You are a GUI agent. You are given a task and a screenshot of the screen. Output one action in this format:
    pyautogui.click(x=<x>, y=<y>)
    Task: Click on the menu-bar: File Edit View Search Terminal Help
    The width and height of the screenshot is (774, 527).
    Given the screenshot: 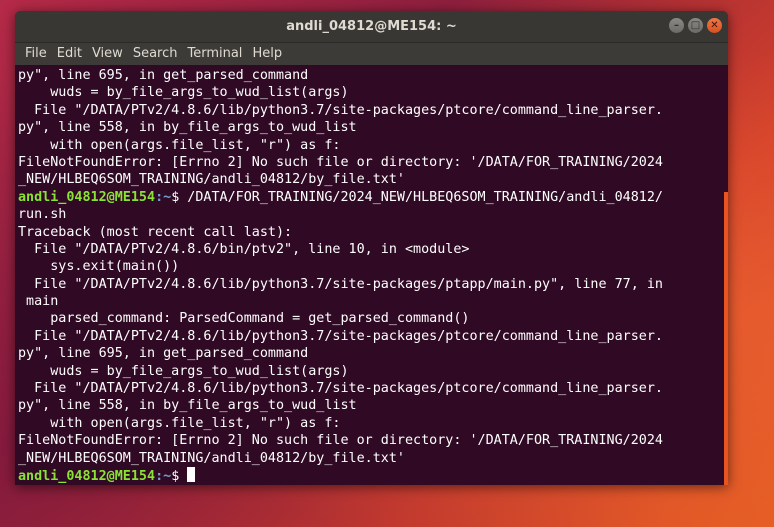 What is the action you would take?
    pyautogui.click(x=371, y=54)
    